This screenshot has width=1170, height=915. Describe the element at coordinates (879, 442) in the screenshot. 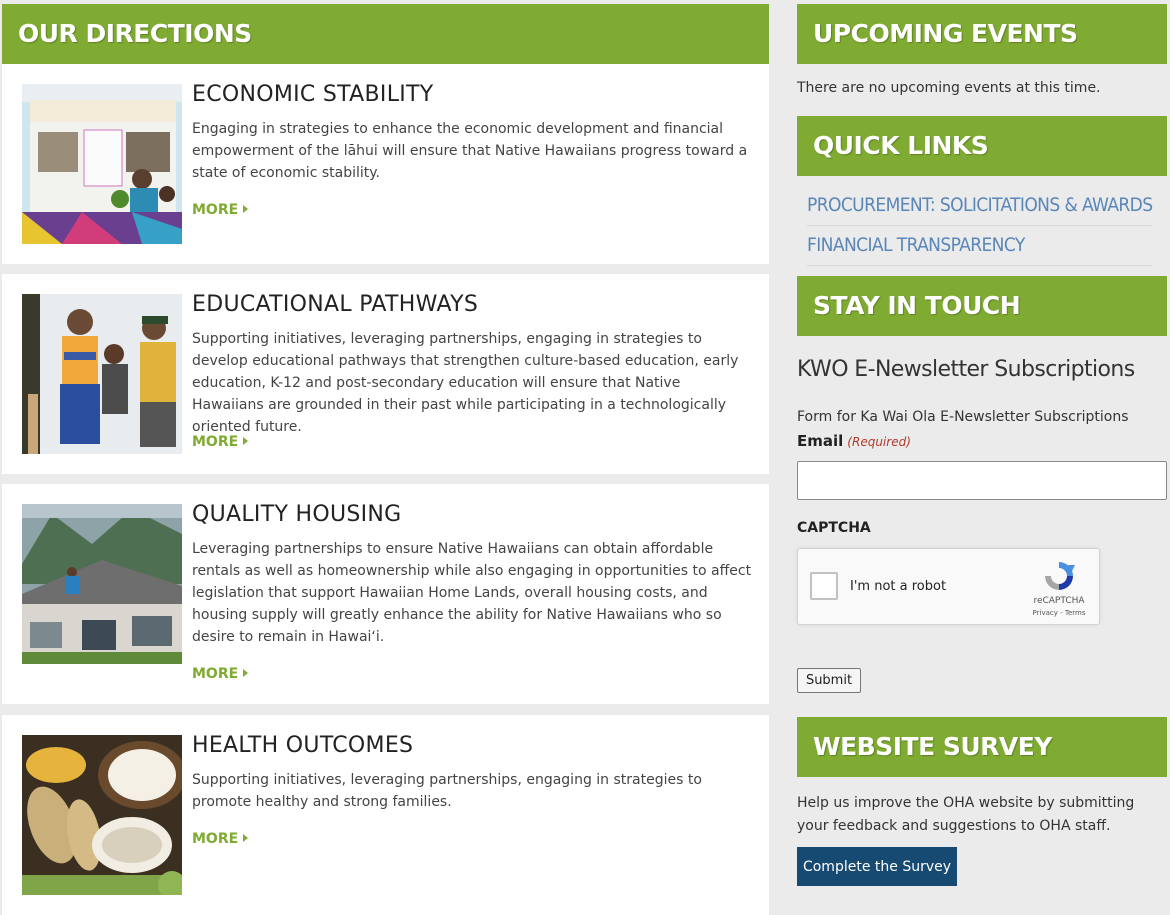

I see `required-indicator: (Required)` at that location.